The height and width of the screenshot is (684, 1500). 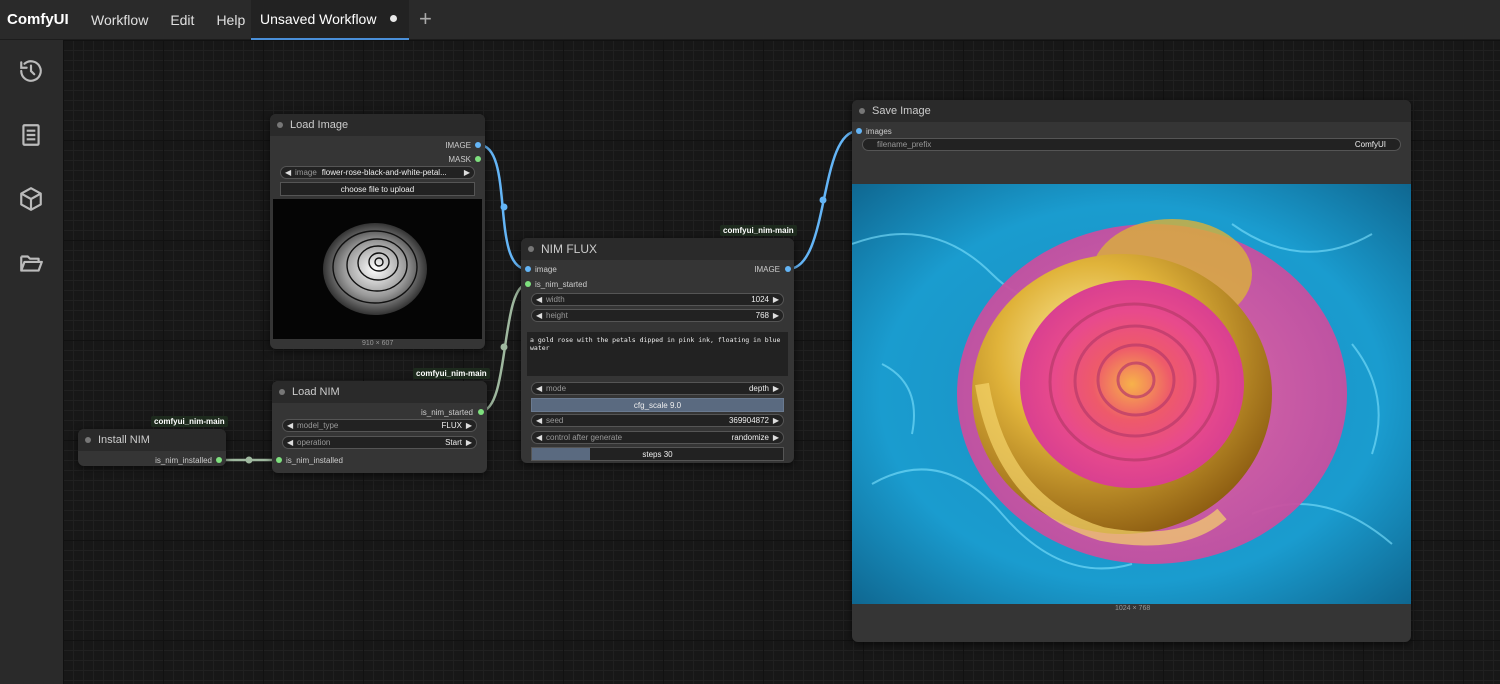 What do you see at coordinates (561, 454) in the screenshot?
I see `steps-slider-fill` at bounding box center [561, 454].